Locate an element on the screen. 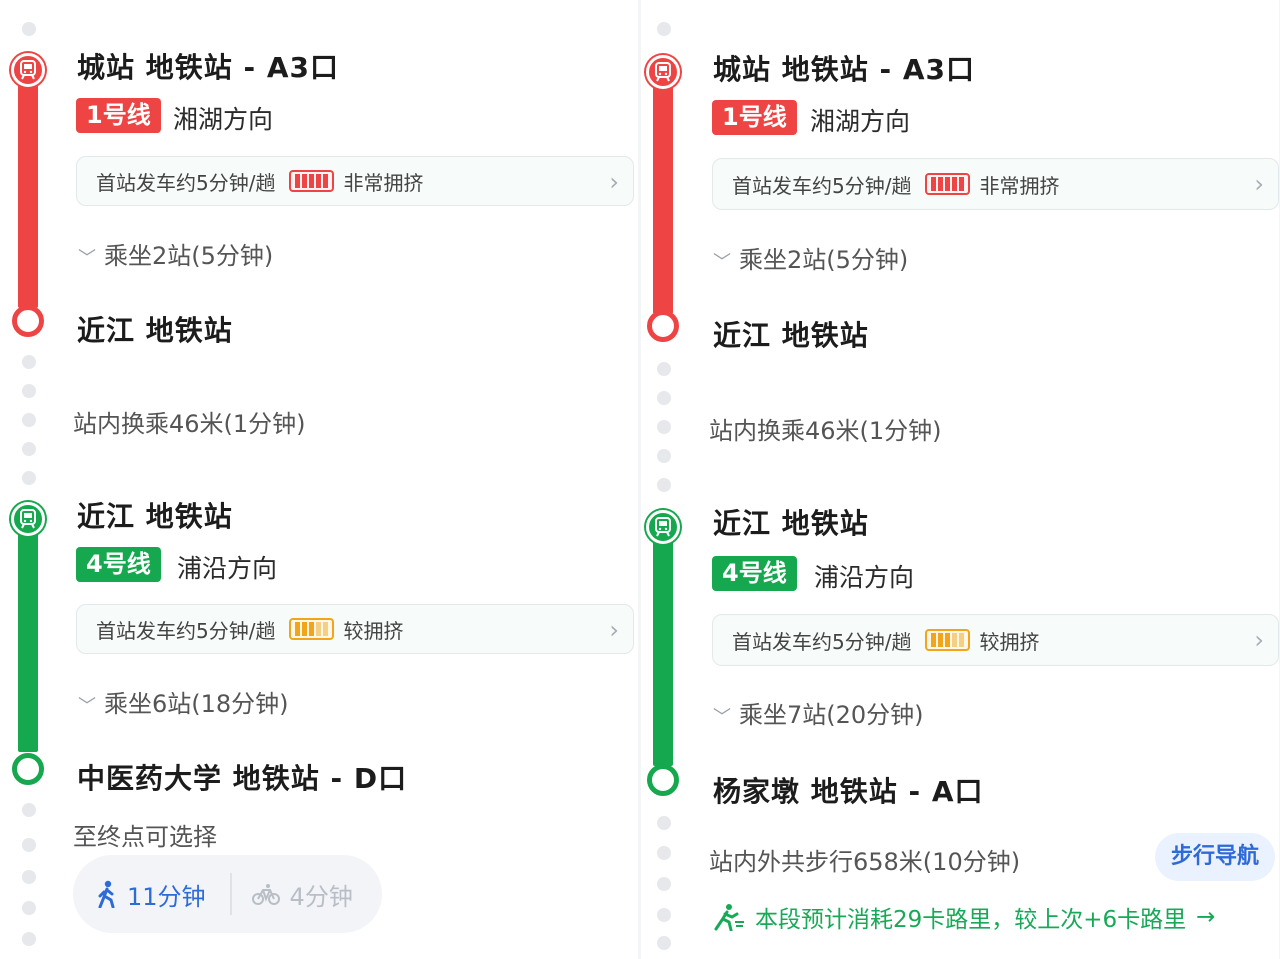  destination-station-name: 中医药大学 地铁站 - D口 is located at coordinates (242, 778).